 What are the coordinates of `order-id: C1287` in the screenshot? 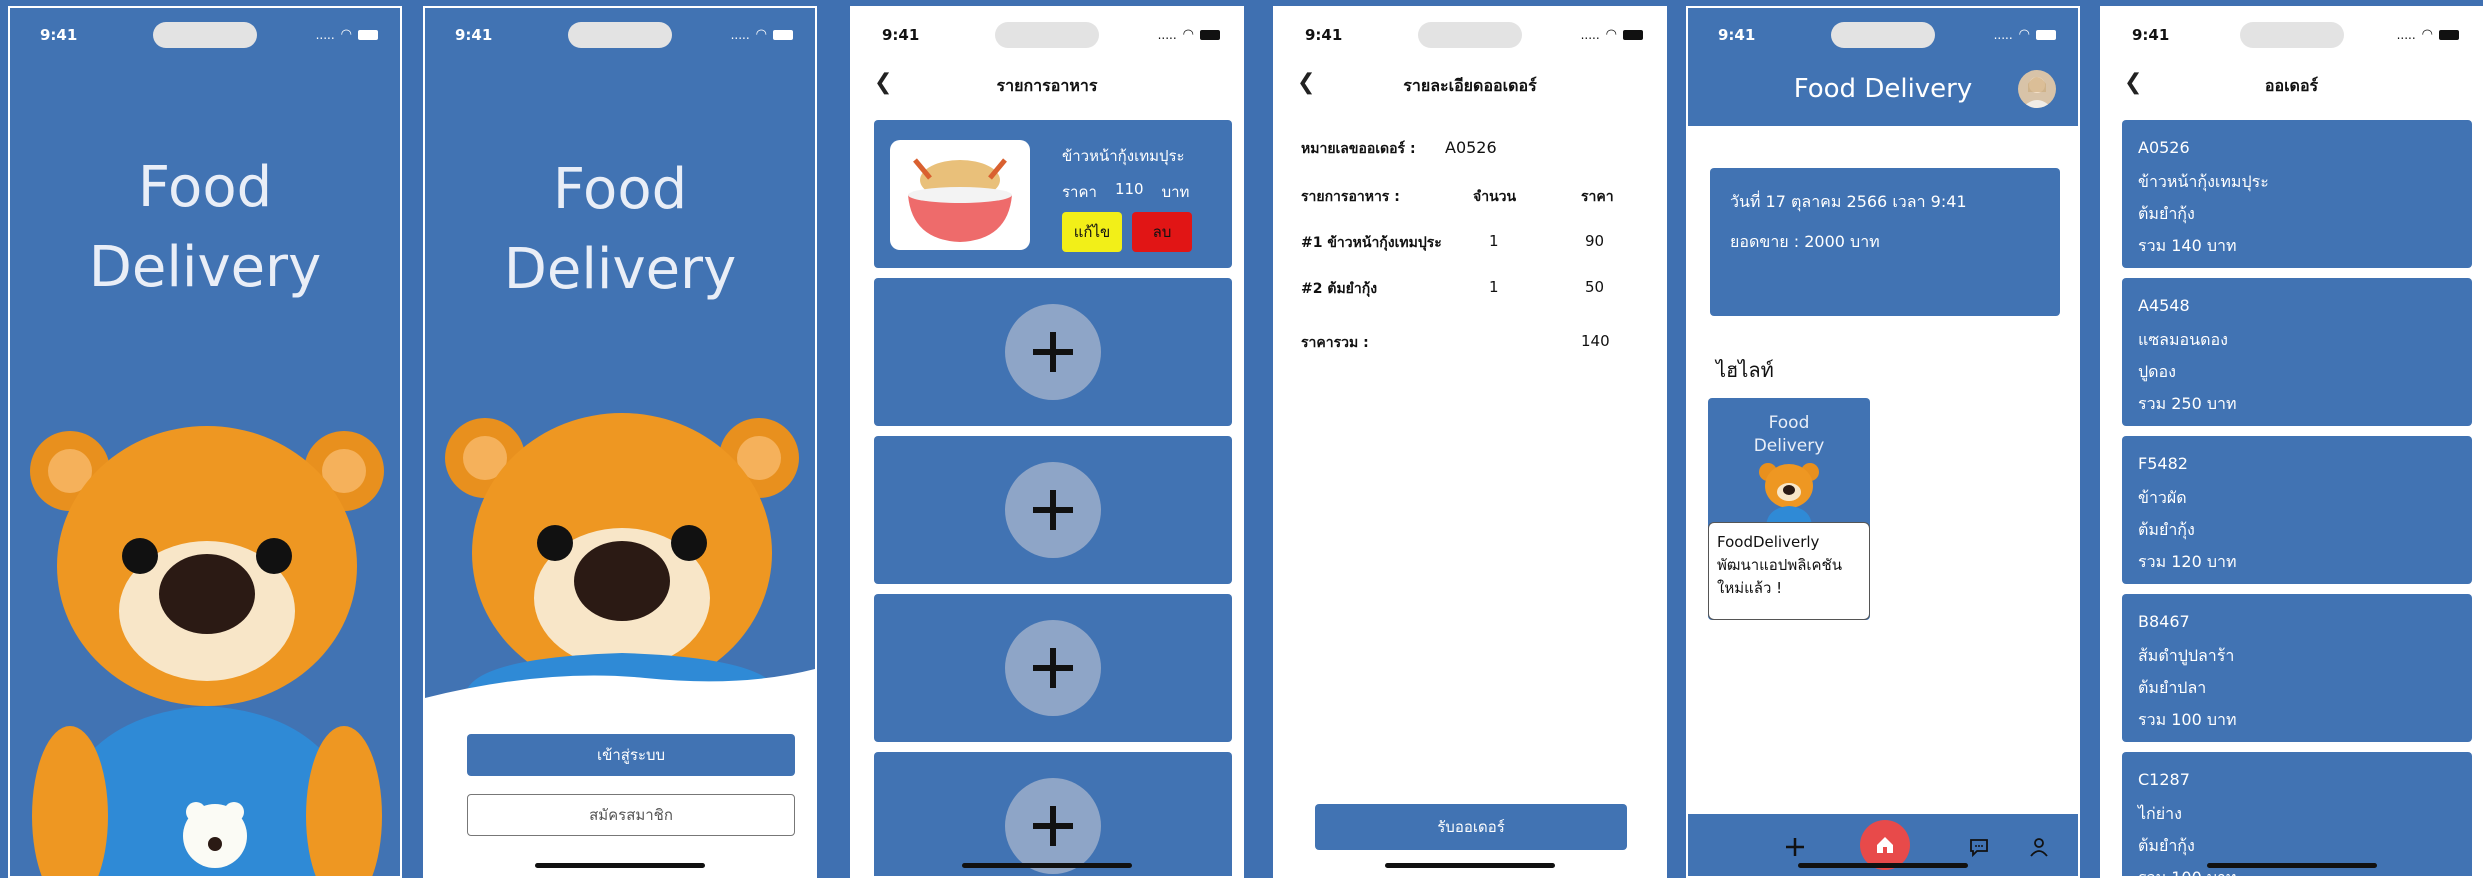 It's located at (2164, 779).